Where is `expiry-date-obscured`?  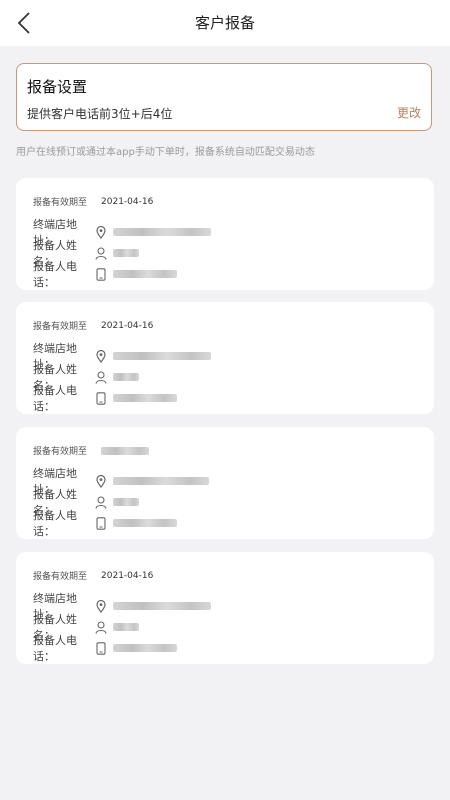
expiry-date-obscured is located at coordinates (125, 450).